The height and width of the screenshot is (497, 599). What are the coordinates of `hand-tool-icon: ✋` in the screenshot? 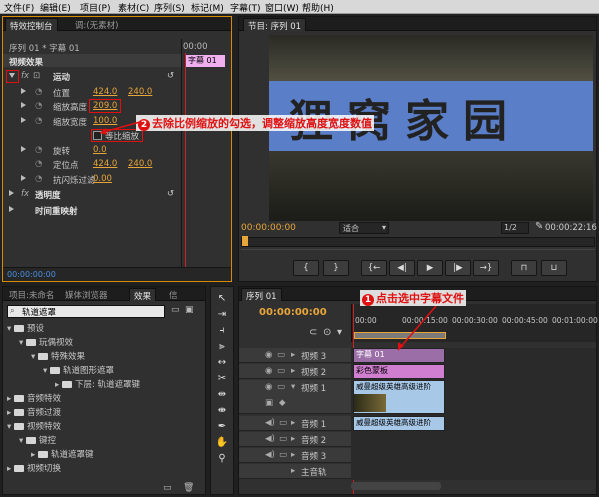 It's located at (222, 443).